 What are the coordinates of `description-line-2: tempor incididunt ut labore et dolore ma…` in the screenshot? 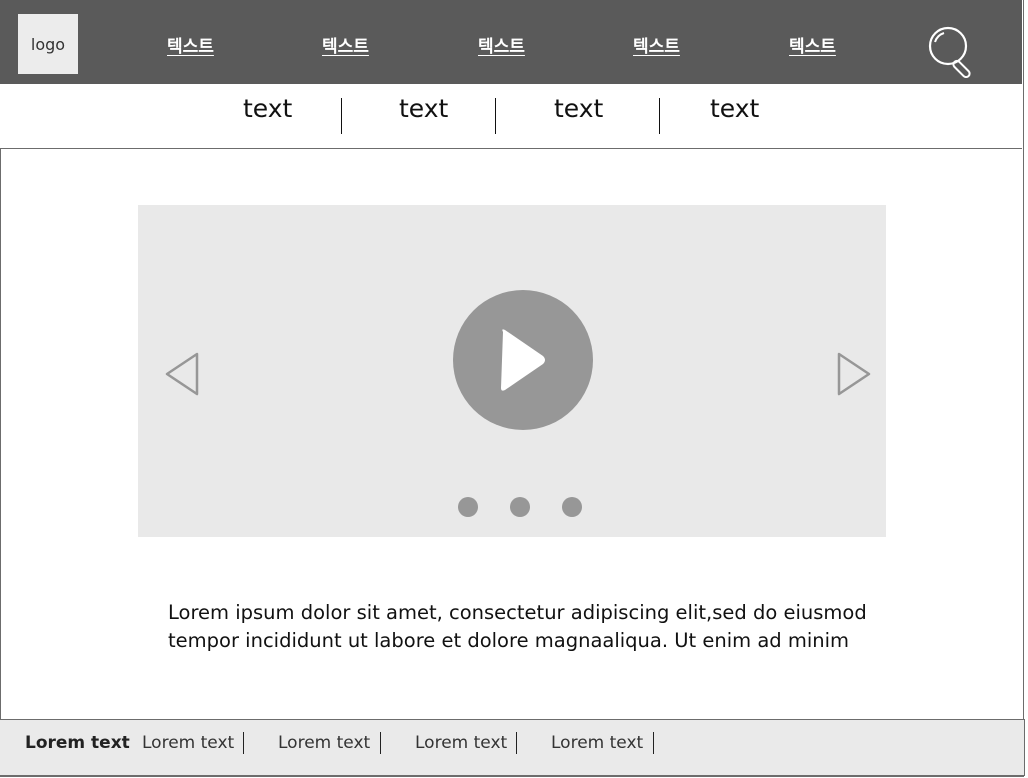 It's located at (509, 640).